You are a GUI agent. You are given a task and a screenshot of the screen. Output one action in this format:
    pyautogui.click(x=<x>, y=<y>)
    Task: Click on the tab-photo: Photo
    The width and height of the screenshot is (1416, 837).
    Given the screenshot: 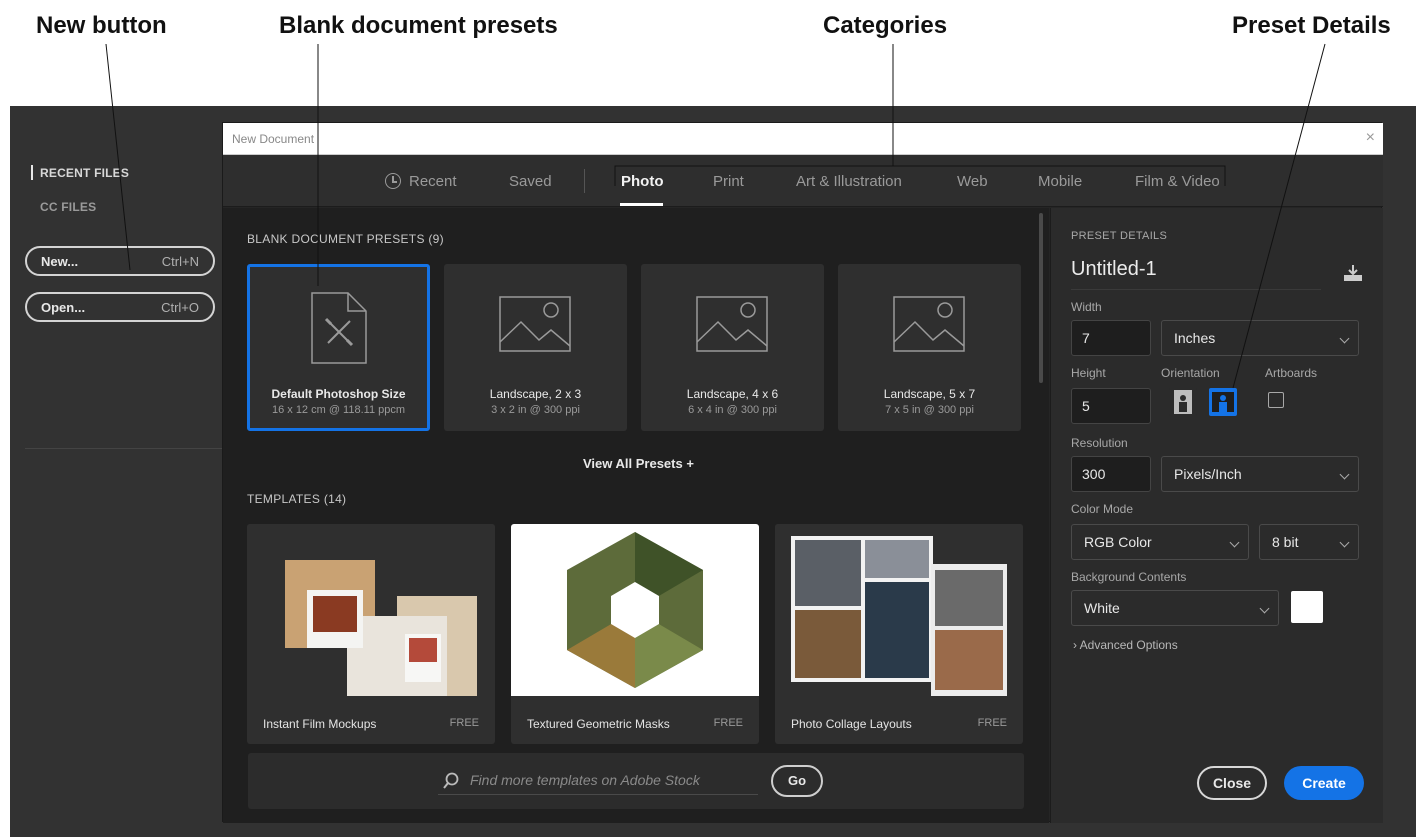 What is the action you would take?
    pyautogui.click(x=642, y=181)
    